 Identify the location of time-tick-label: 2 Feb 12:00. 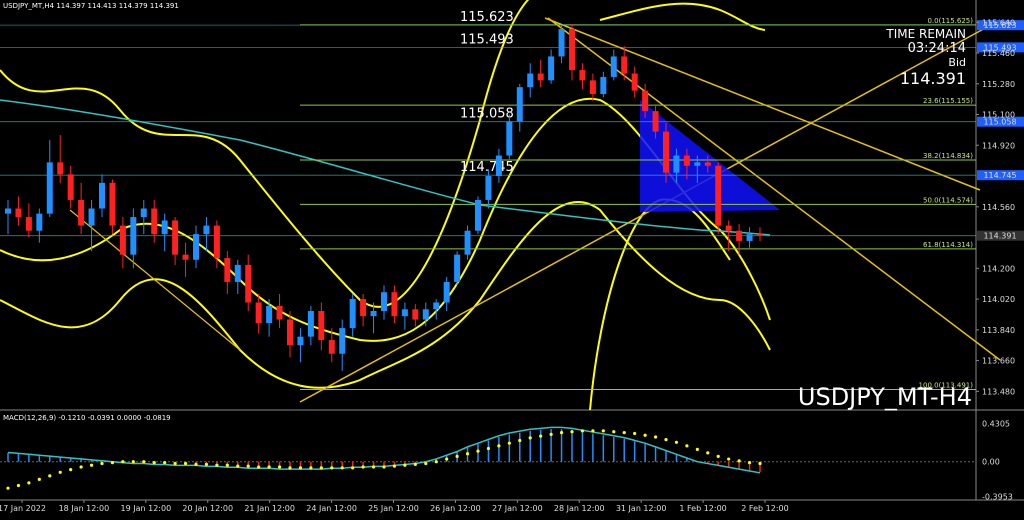
(764, 508).